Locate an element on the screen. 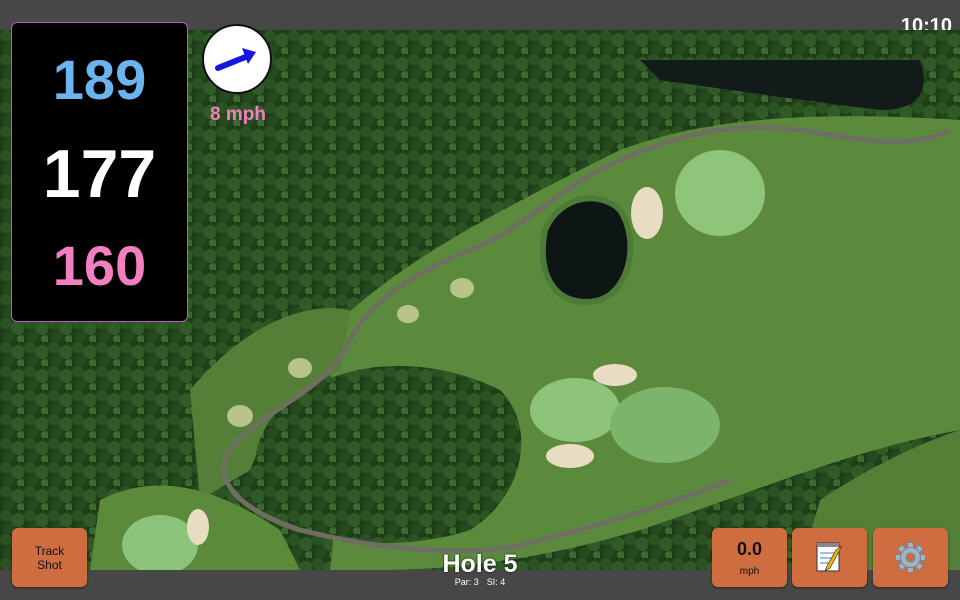 The height and width of the screenshot is (600, 960). wind-indicator is located at coordinates (237, 59).